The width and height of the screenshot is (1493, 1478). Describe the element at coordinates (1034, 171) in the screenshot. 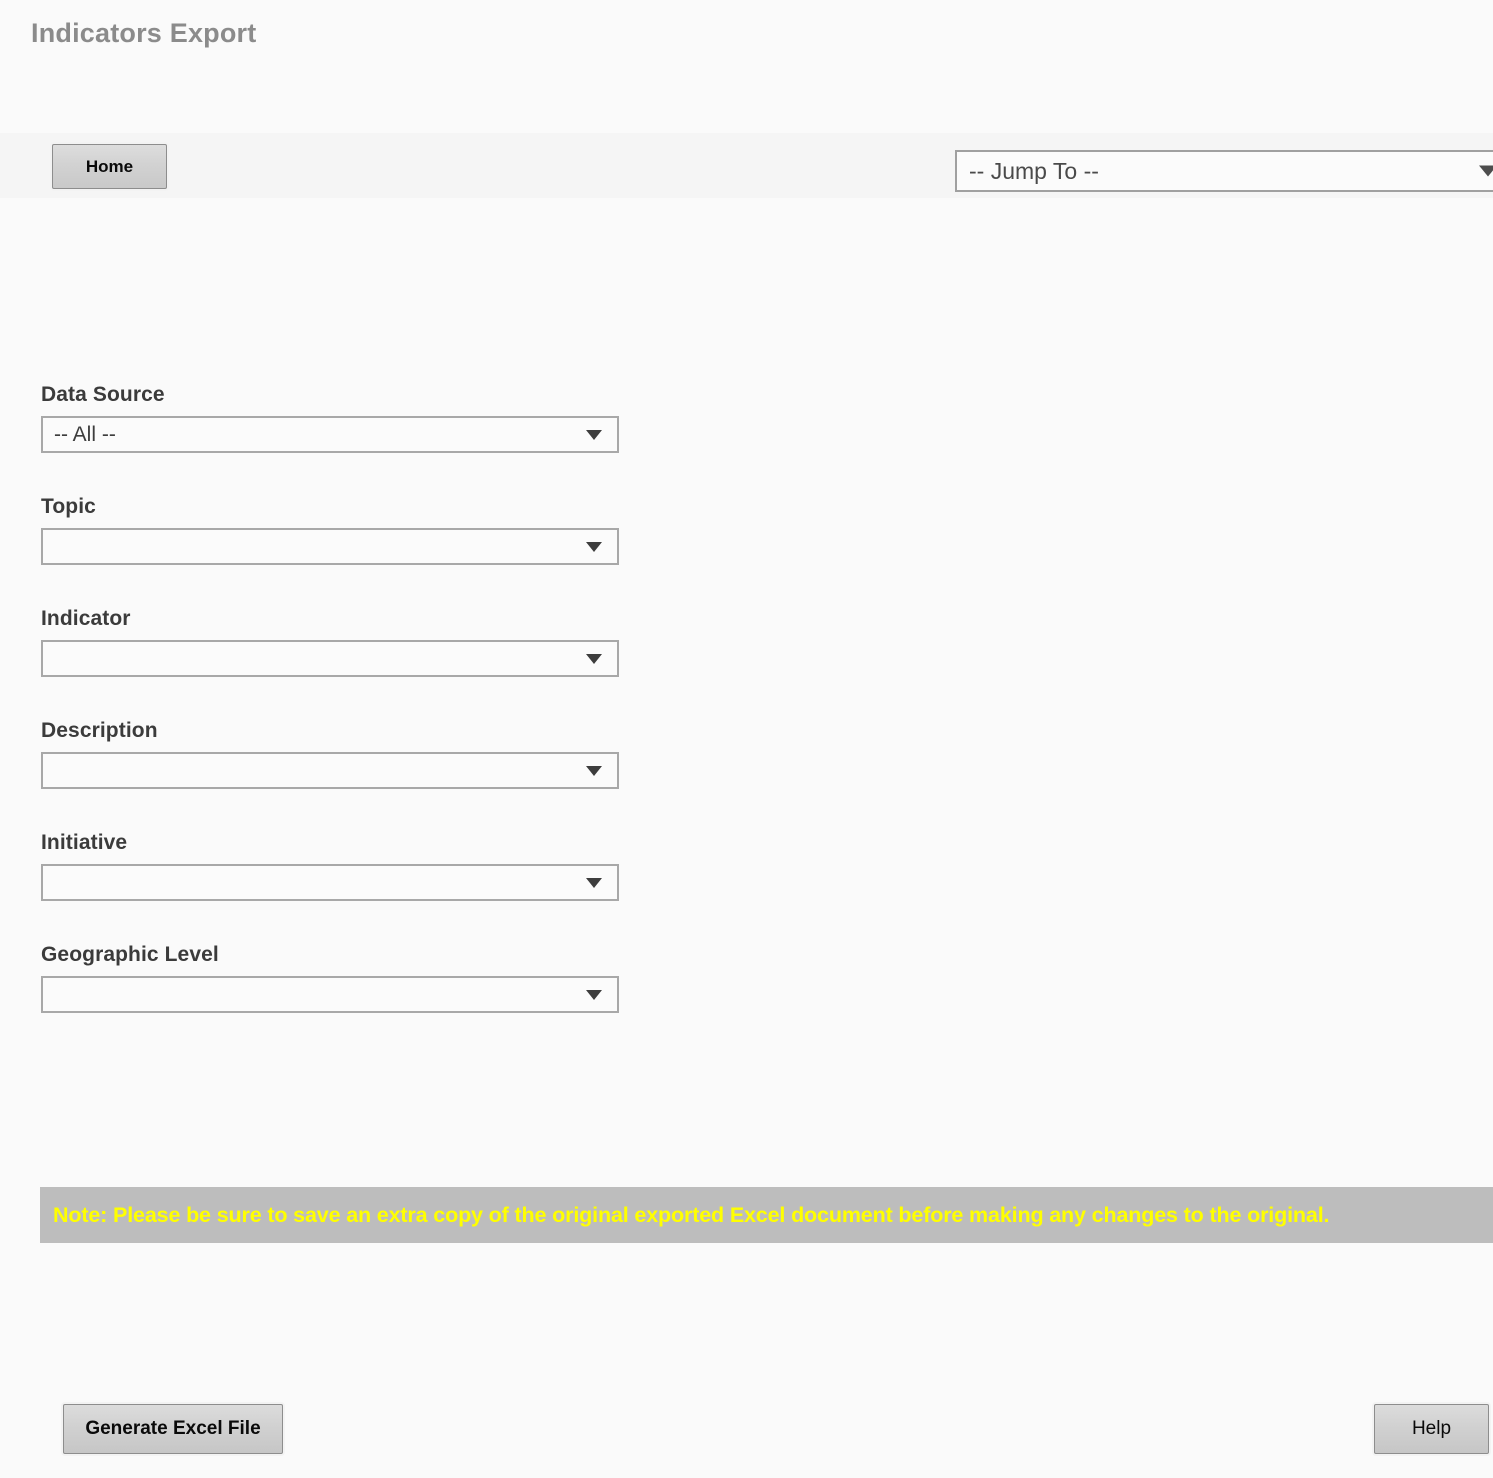

I see `jump-to-selected-value: -- Jump To --` at that location.